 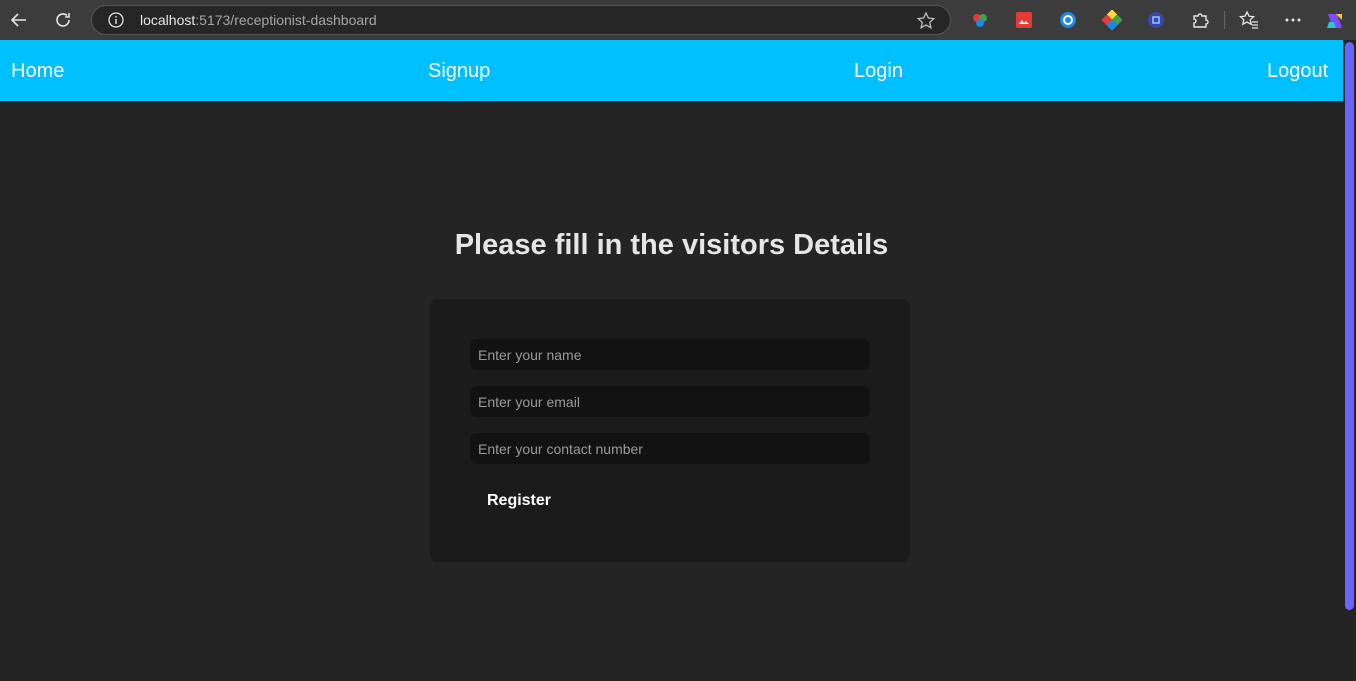 I want to click on copilot-icon, so click(x=1334, y=20).